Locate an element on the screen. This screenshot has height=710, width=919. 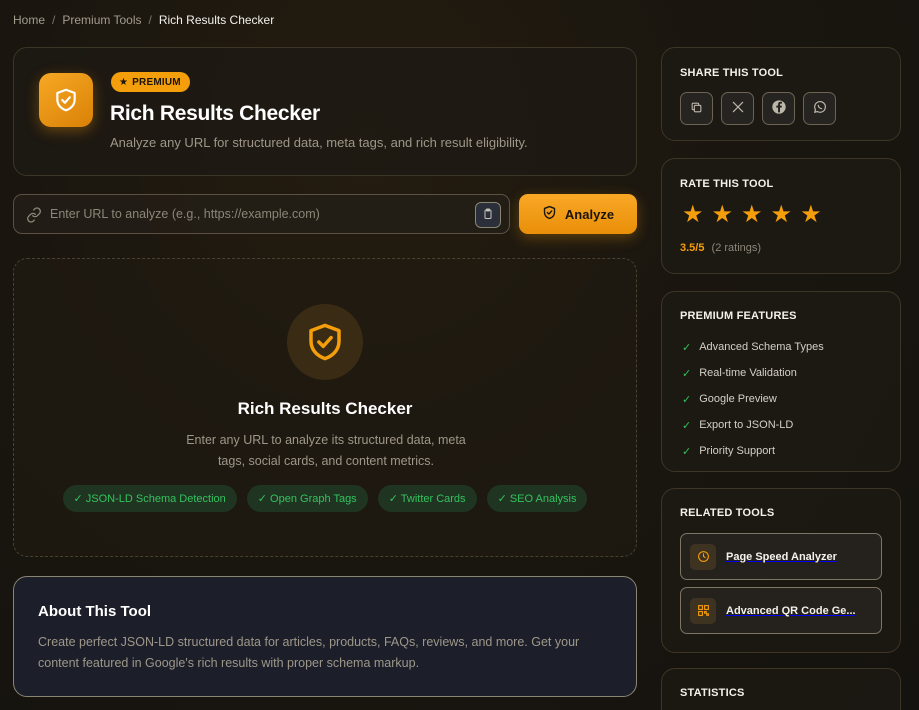
star-icon: ★ is located at coordinates (124, 82).